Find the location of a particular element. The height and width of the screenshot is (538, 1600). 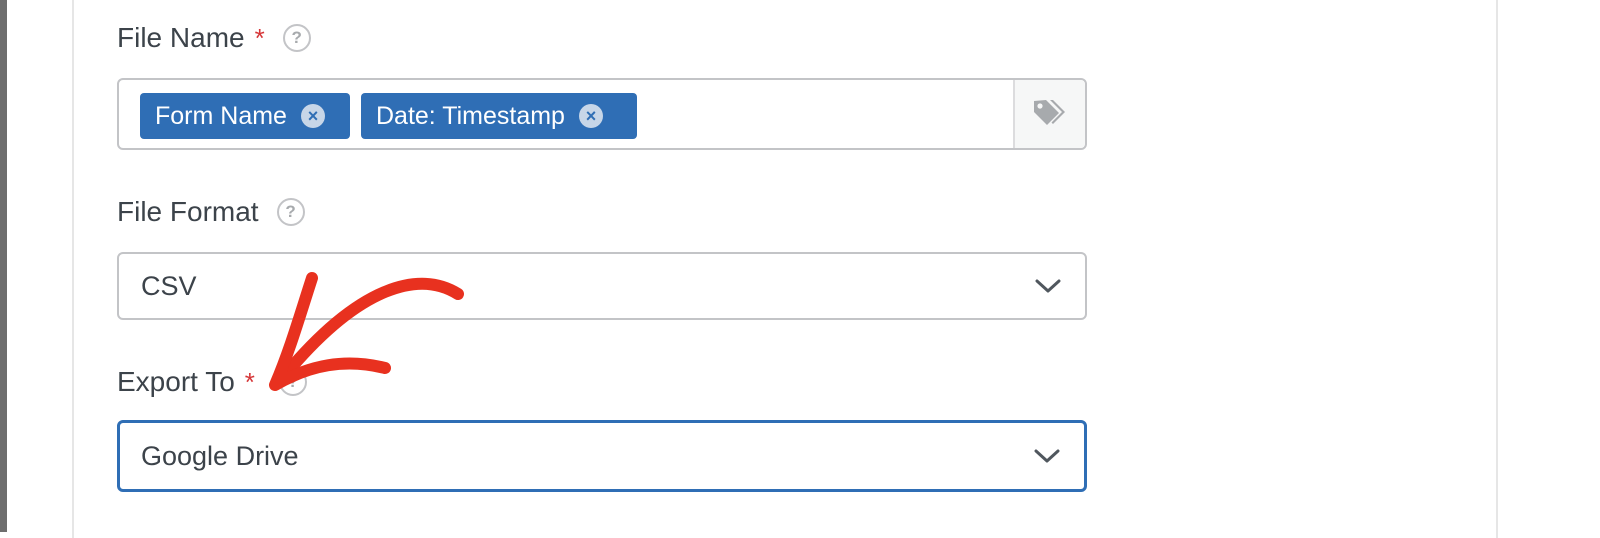

export-to-select: Google Drive is located at coordinates (602, 456).